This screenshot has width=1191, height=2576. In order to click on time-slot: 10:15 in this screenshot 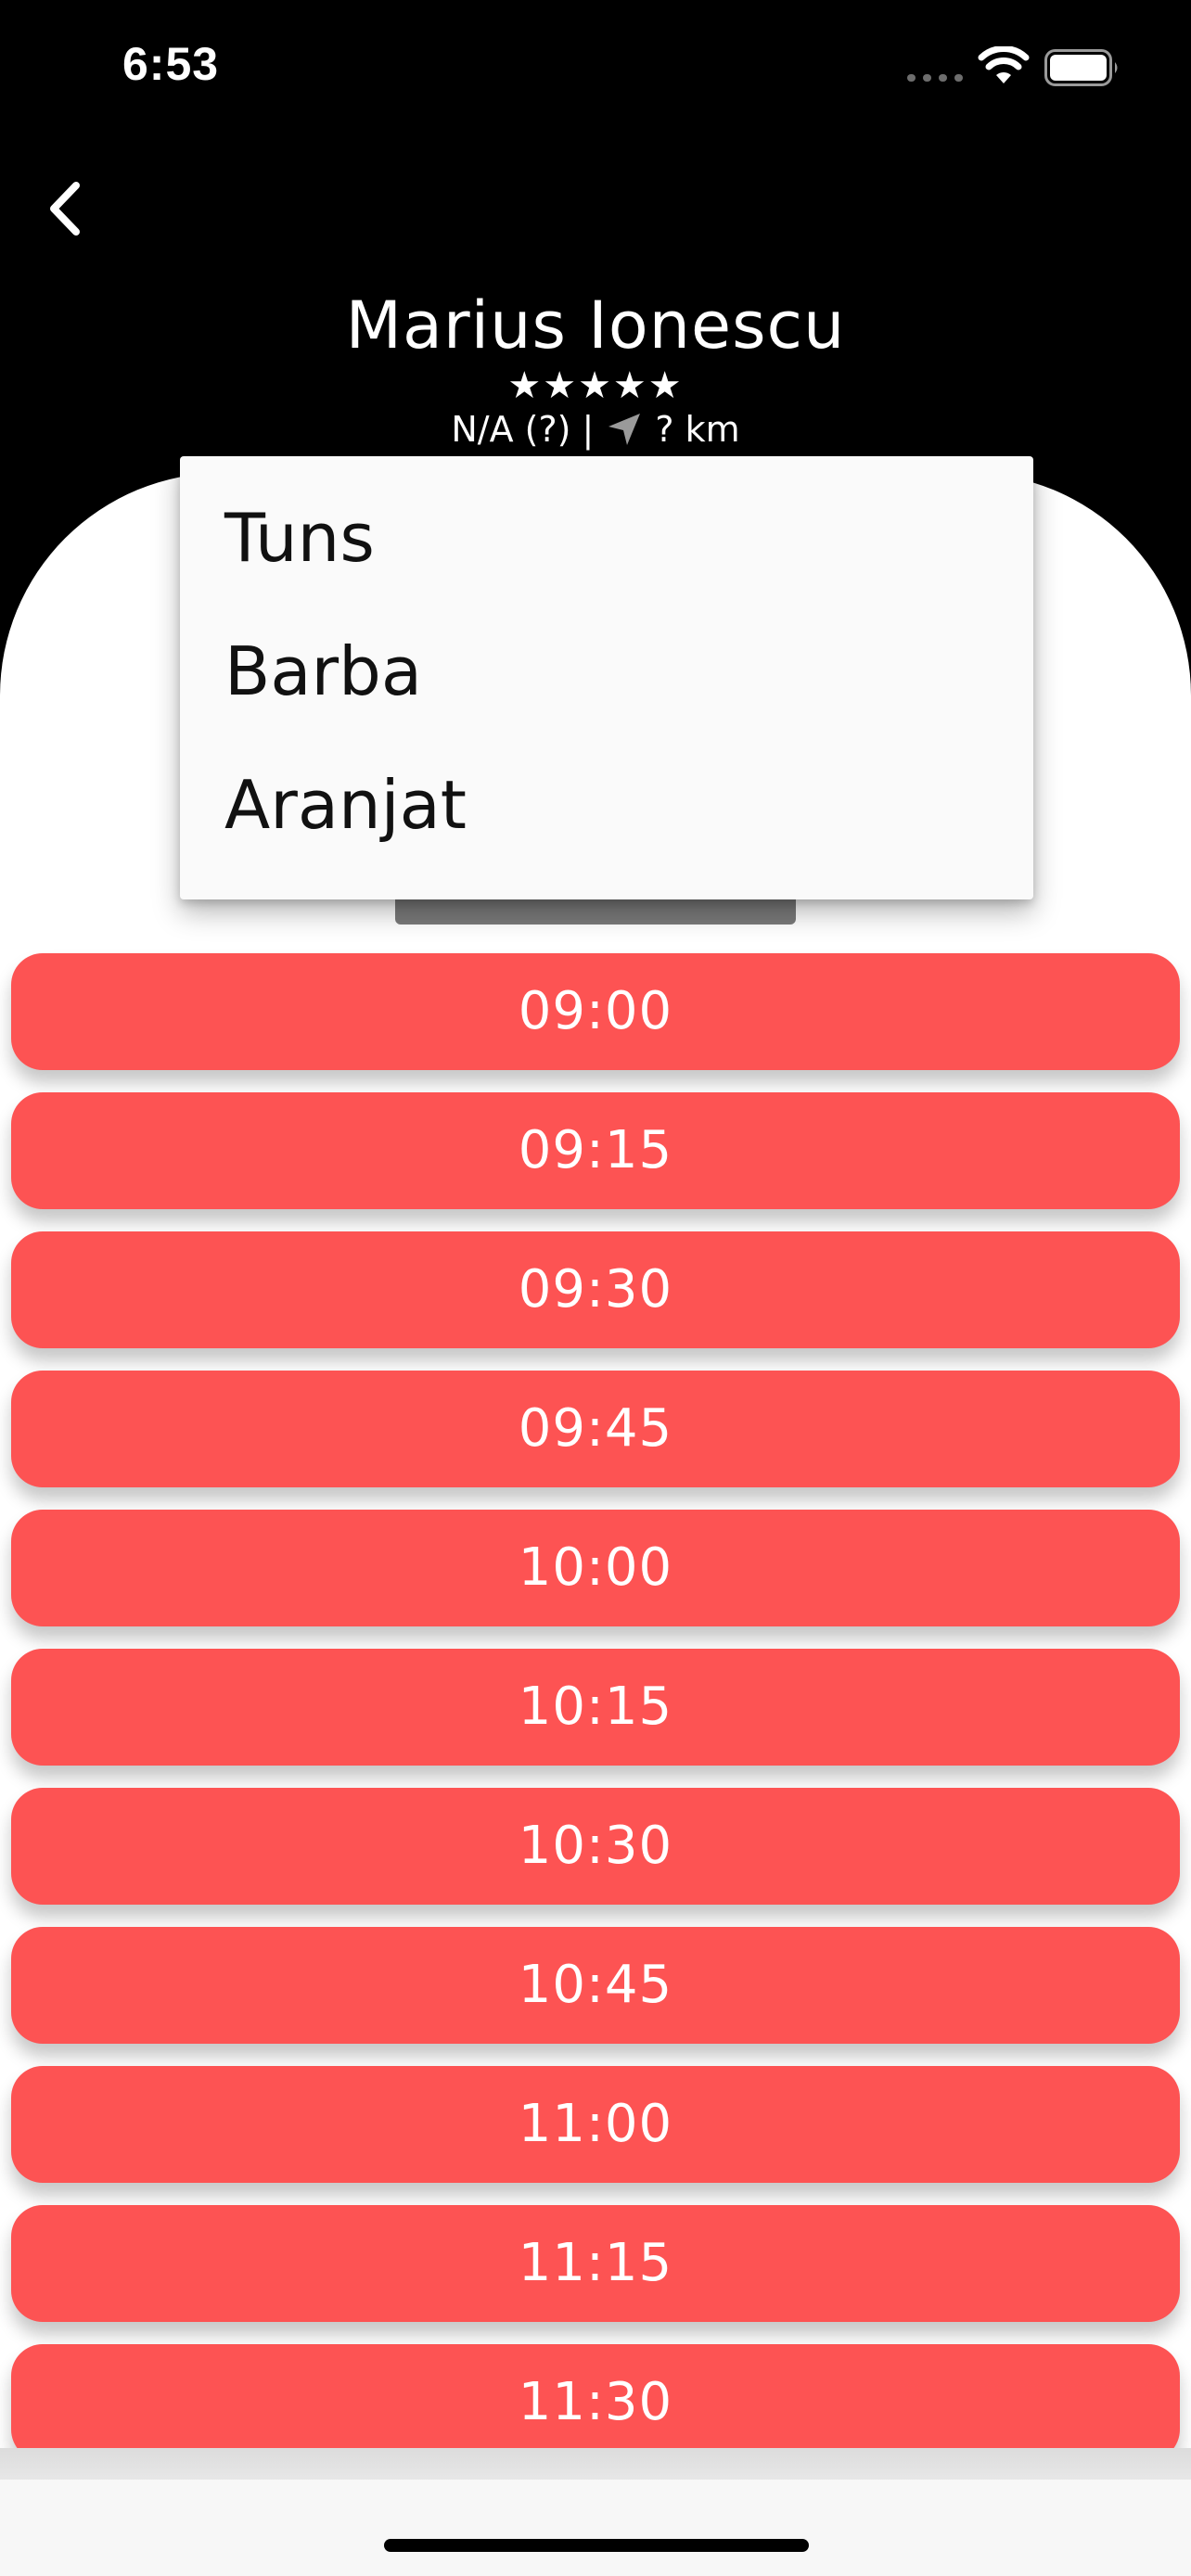, I will do `click(595, 1707)`.